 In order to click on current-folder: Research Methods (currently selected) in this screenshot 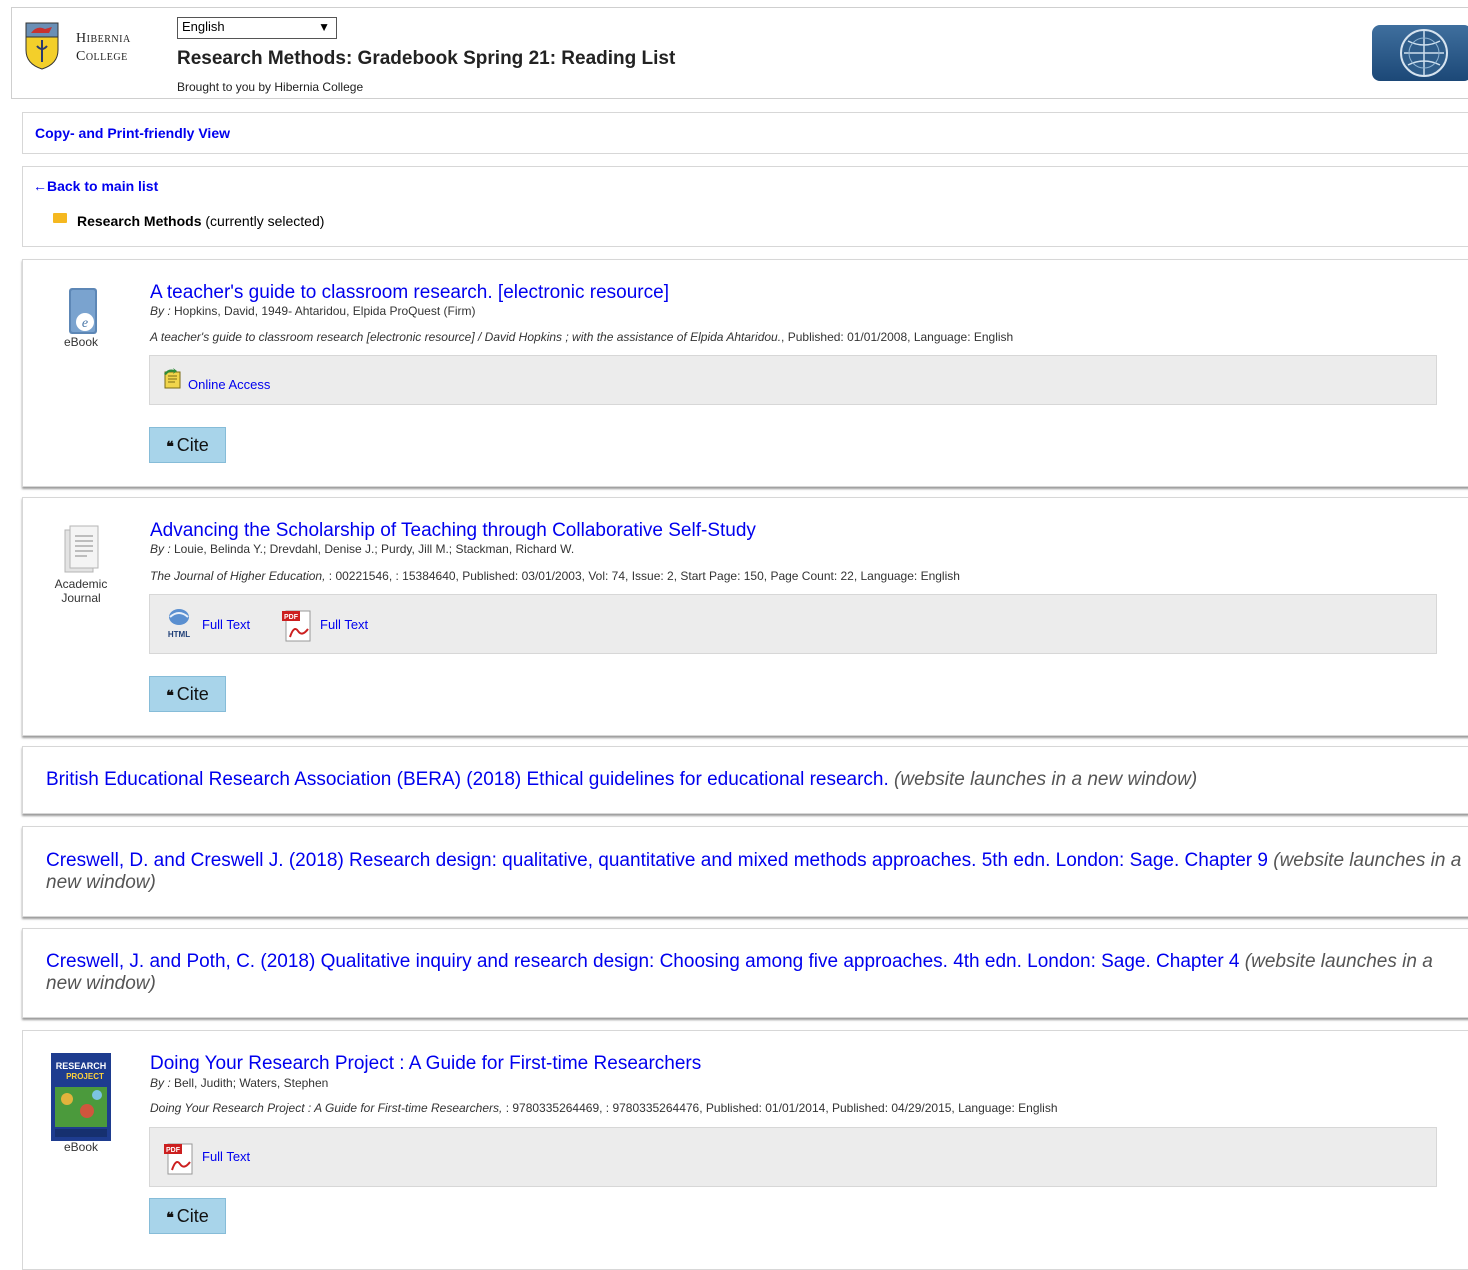, I will do `click(188, 221)`.